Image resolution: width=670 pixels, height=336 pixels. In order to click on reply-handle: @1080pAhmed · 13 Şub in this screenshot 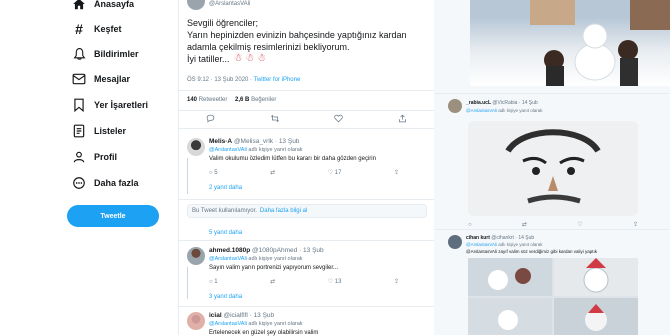, I will do `click(288, 250)`.